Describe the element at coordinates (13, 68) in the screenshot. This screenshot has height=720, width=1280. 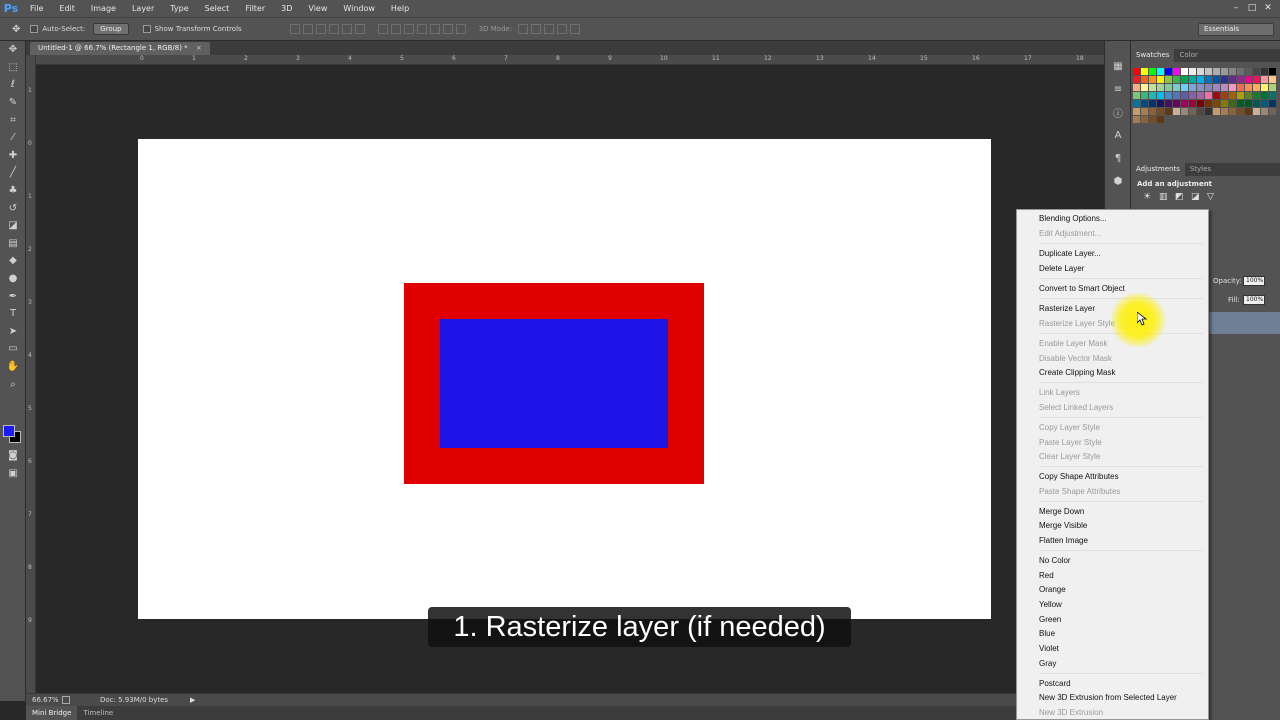
I see `marquee-tool-icon: ⬚` at that location.